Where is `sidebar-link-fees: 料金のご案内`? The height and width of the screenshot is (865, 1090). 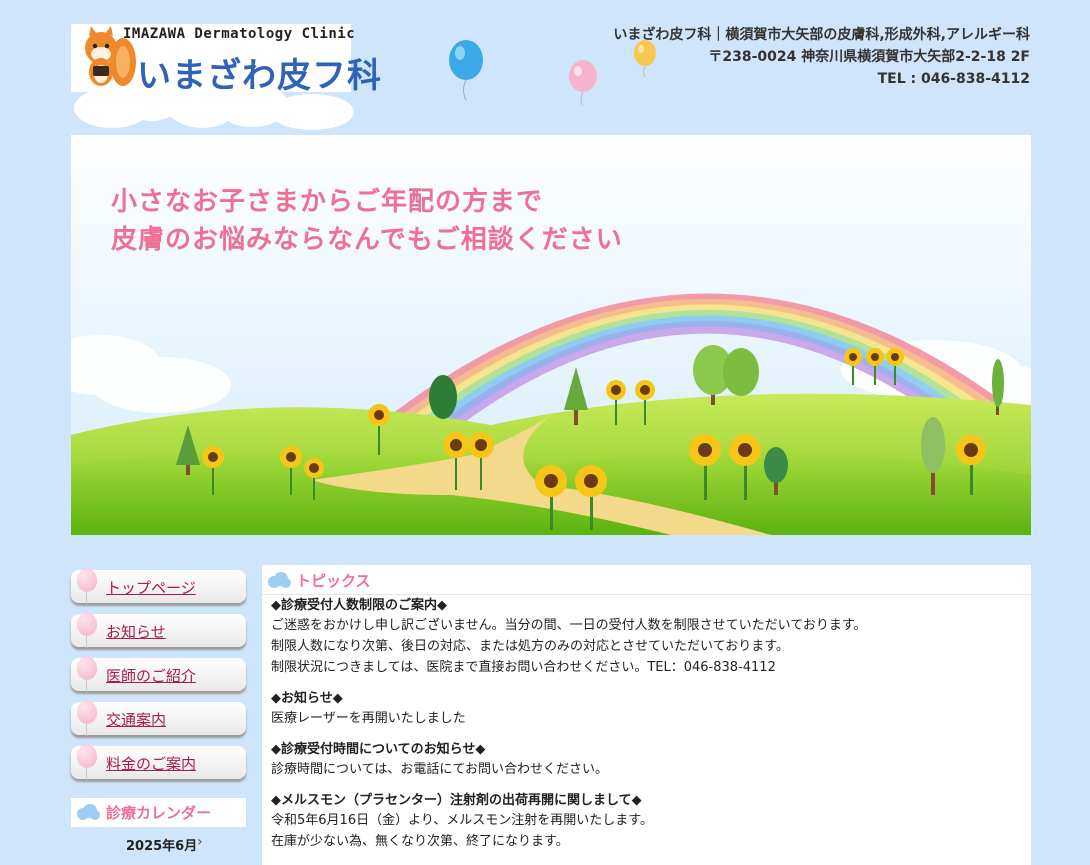
sidebar-link-fees: 料金のご案内 is located at coordinates (151, 763).